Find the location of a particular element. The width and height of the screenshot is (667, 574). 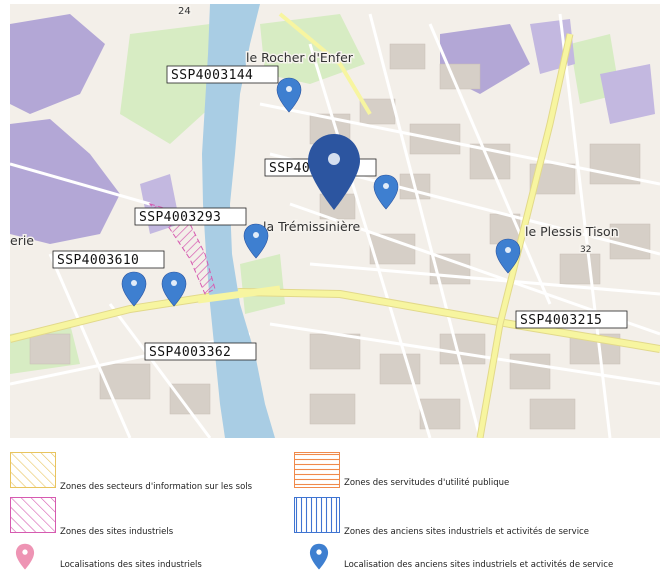

site-label-ssp4003215: SSP4003215 is located at coordinates (571, 319).